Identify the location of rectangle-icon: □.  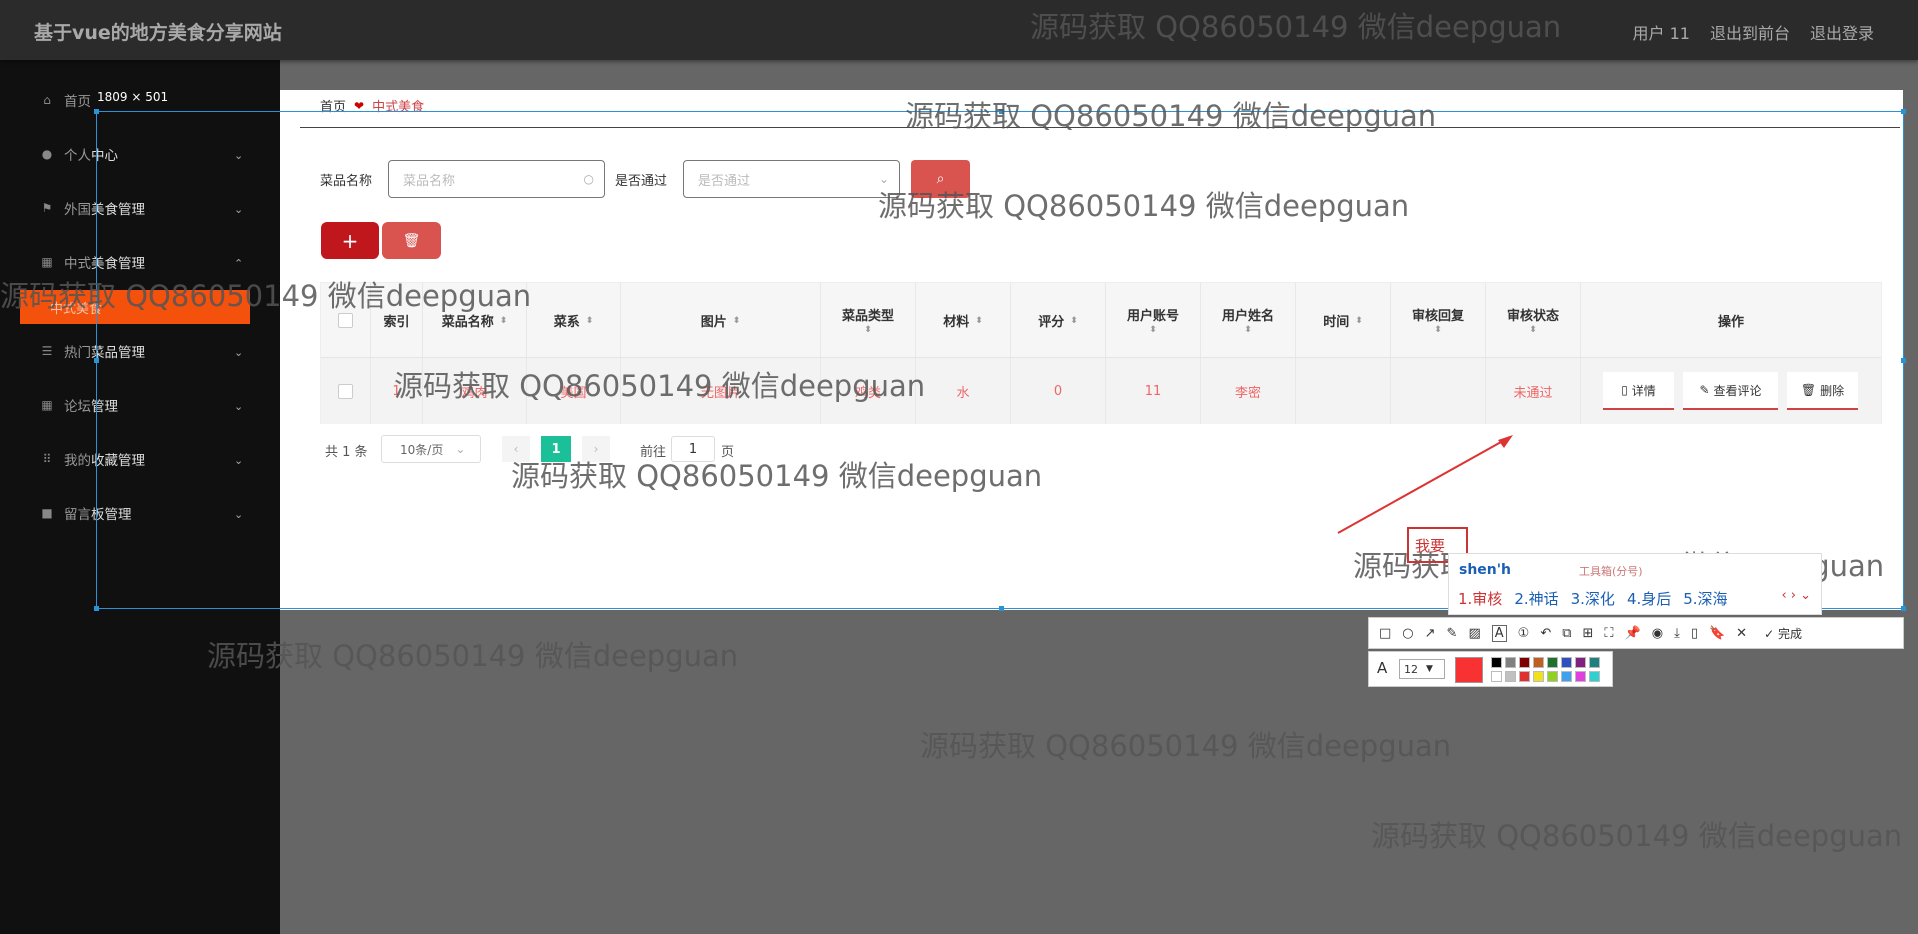
(1385, 633).